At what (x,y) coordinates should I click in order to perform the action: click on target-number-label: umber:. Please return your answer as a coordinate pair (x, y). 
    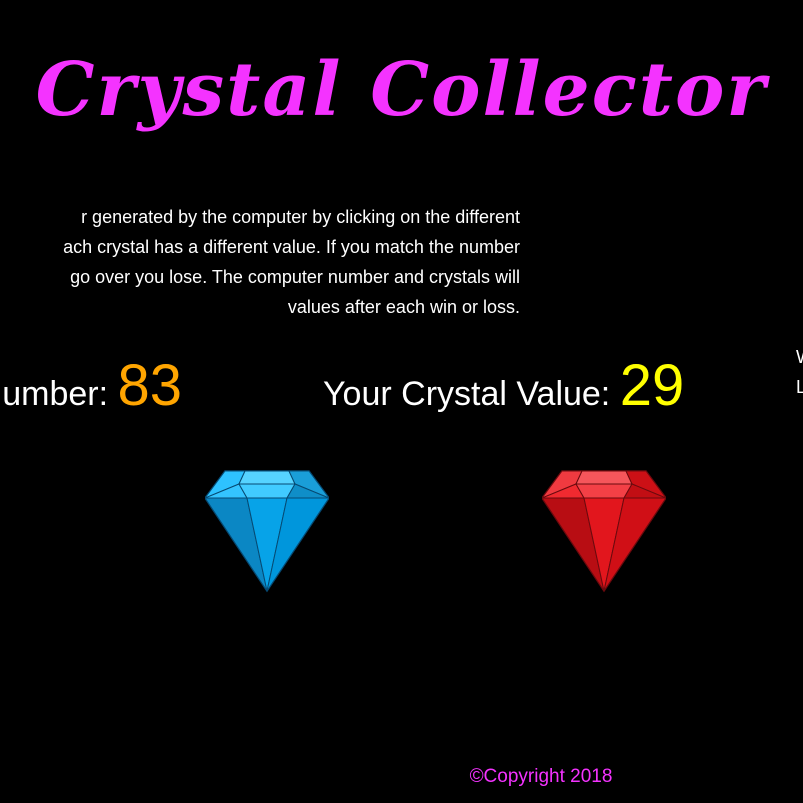
    Looking at the image, I should click on (60, 394).